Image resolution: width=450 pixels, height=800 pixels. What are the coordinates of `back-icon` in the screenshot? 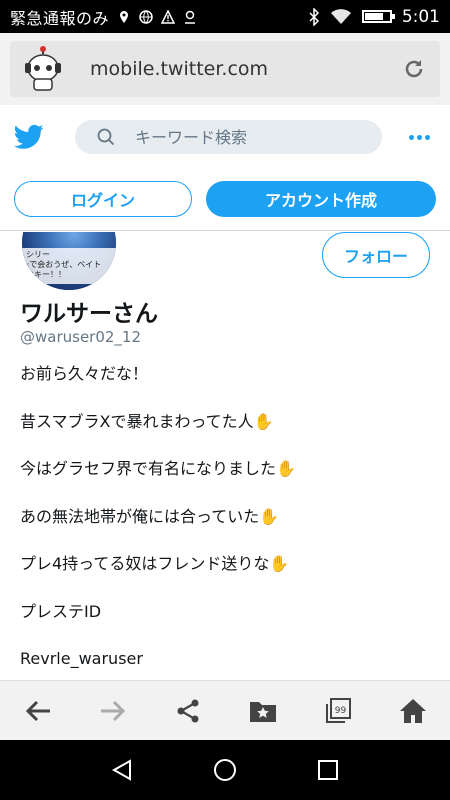 It's located at (38, 711).